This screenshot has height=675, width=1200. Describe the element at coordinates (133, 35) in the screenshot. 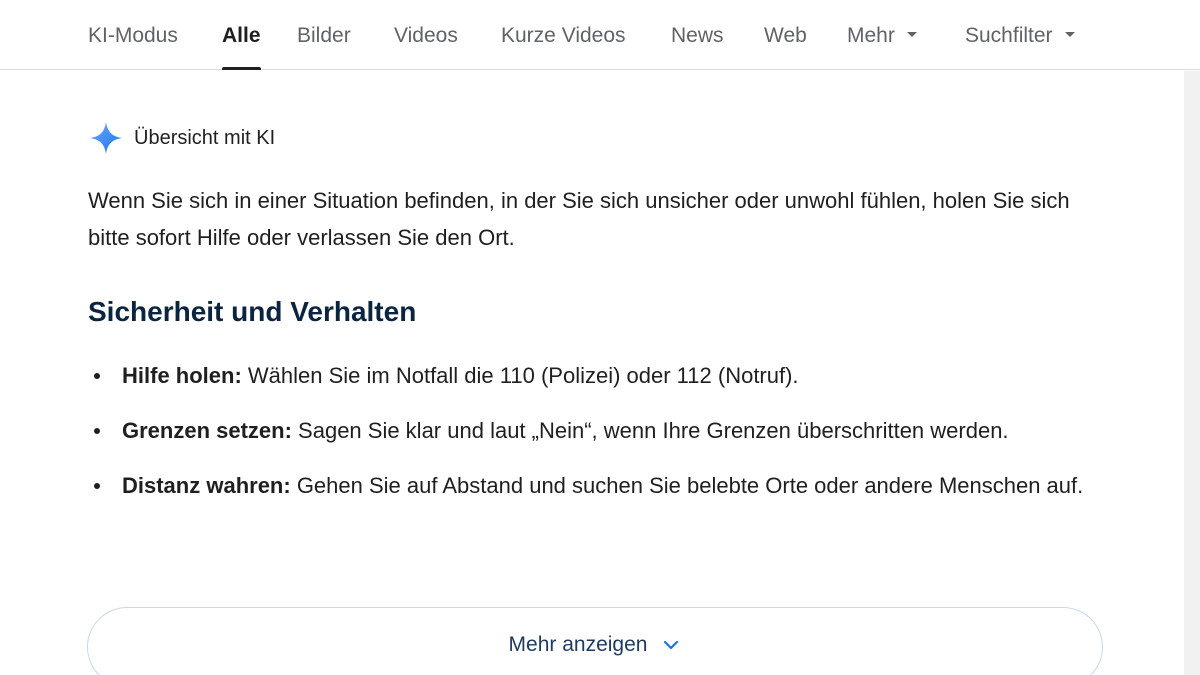

I see `tab-label: KI-Modus` at that location.